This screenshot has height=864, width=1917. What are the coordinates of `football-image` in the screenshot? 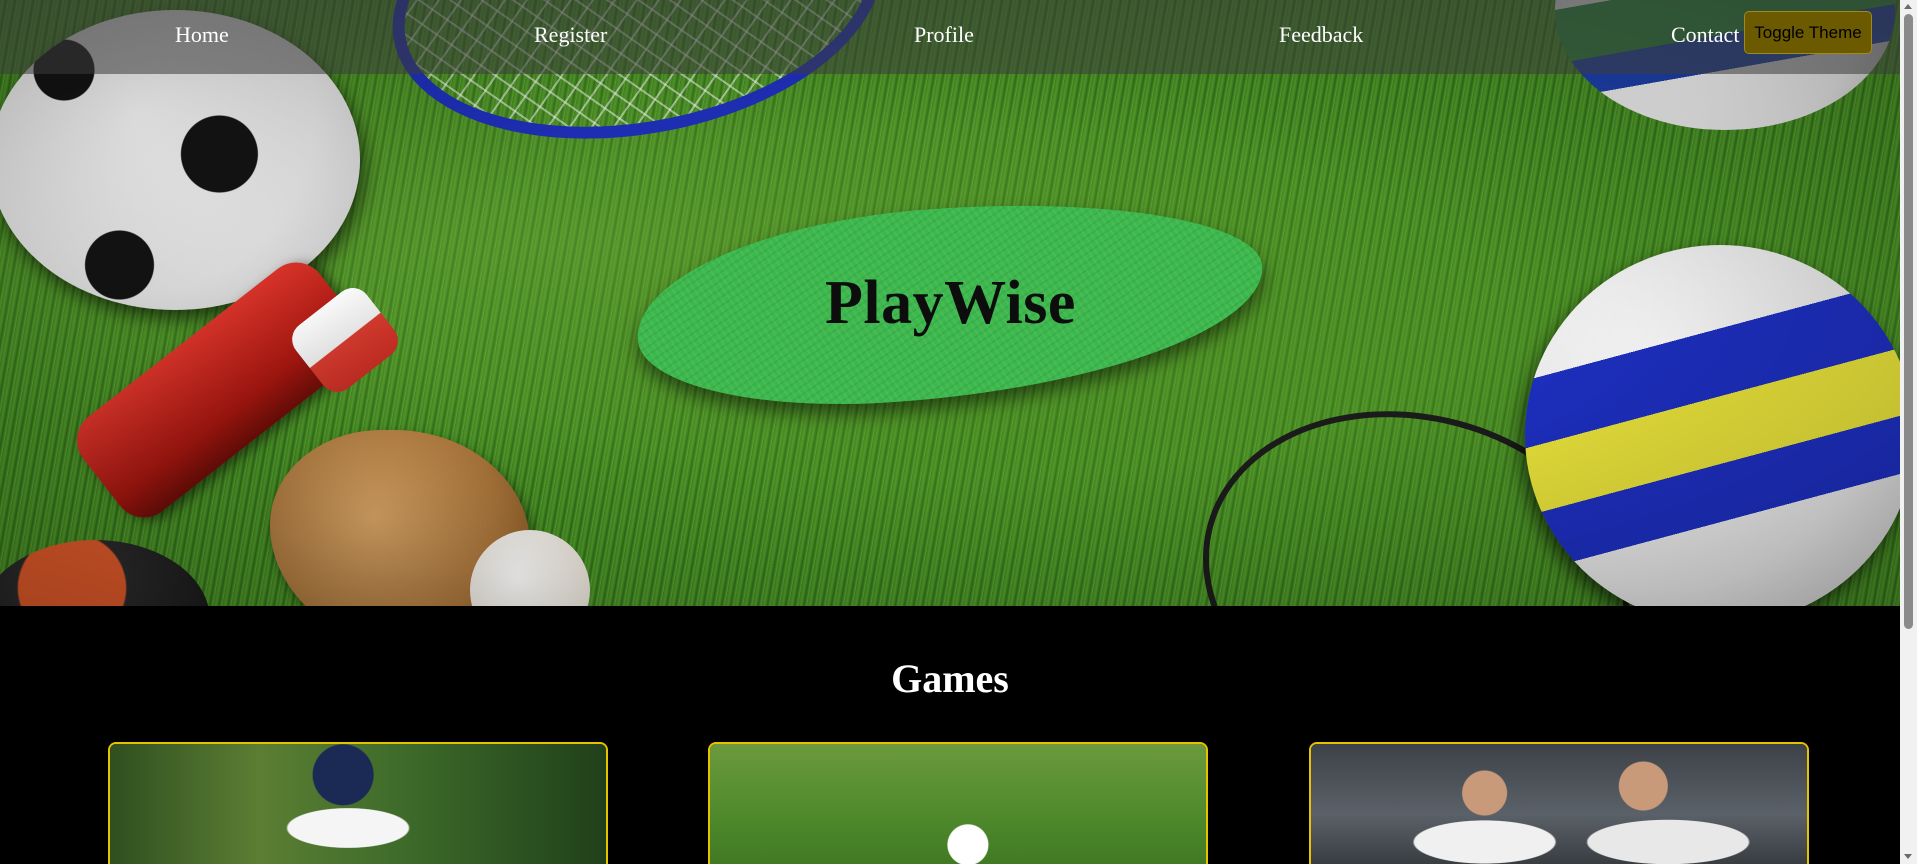 It's located at (1559, 804).